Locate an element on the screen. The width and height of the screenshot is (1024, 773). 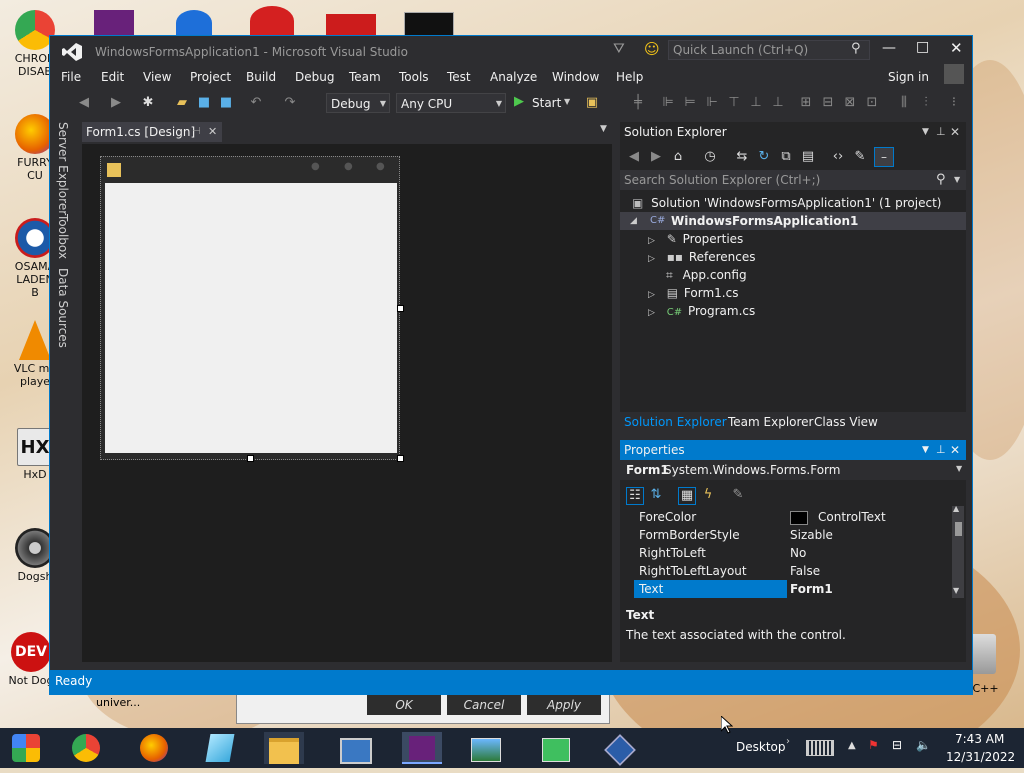
property-pages-icon: ✎ is located at coordinates (738, 495).